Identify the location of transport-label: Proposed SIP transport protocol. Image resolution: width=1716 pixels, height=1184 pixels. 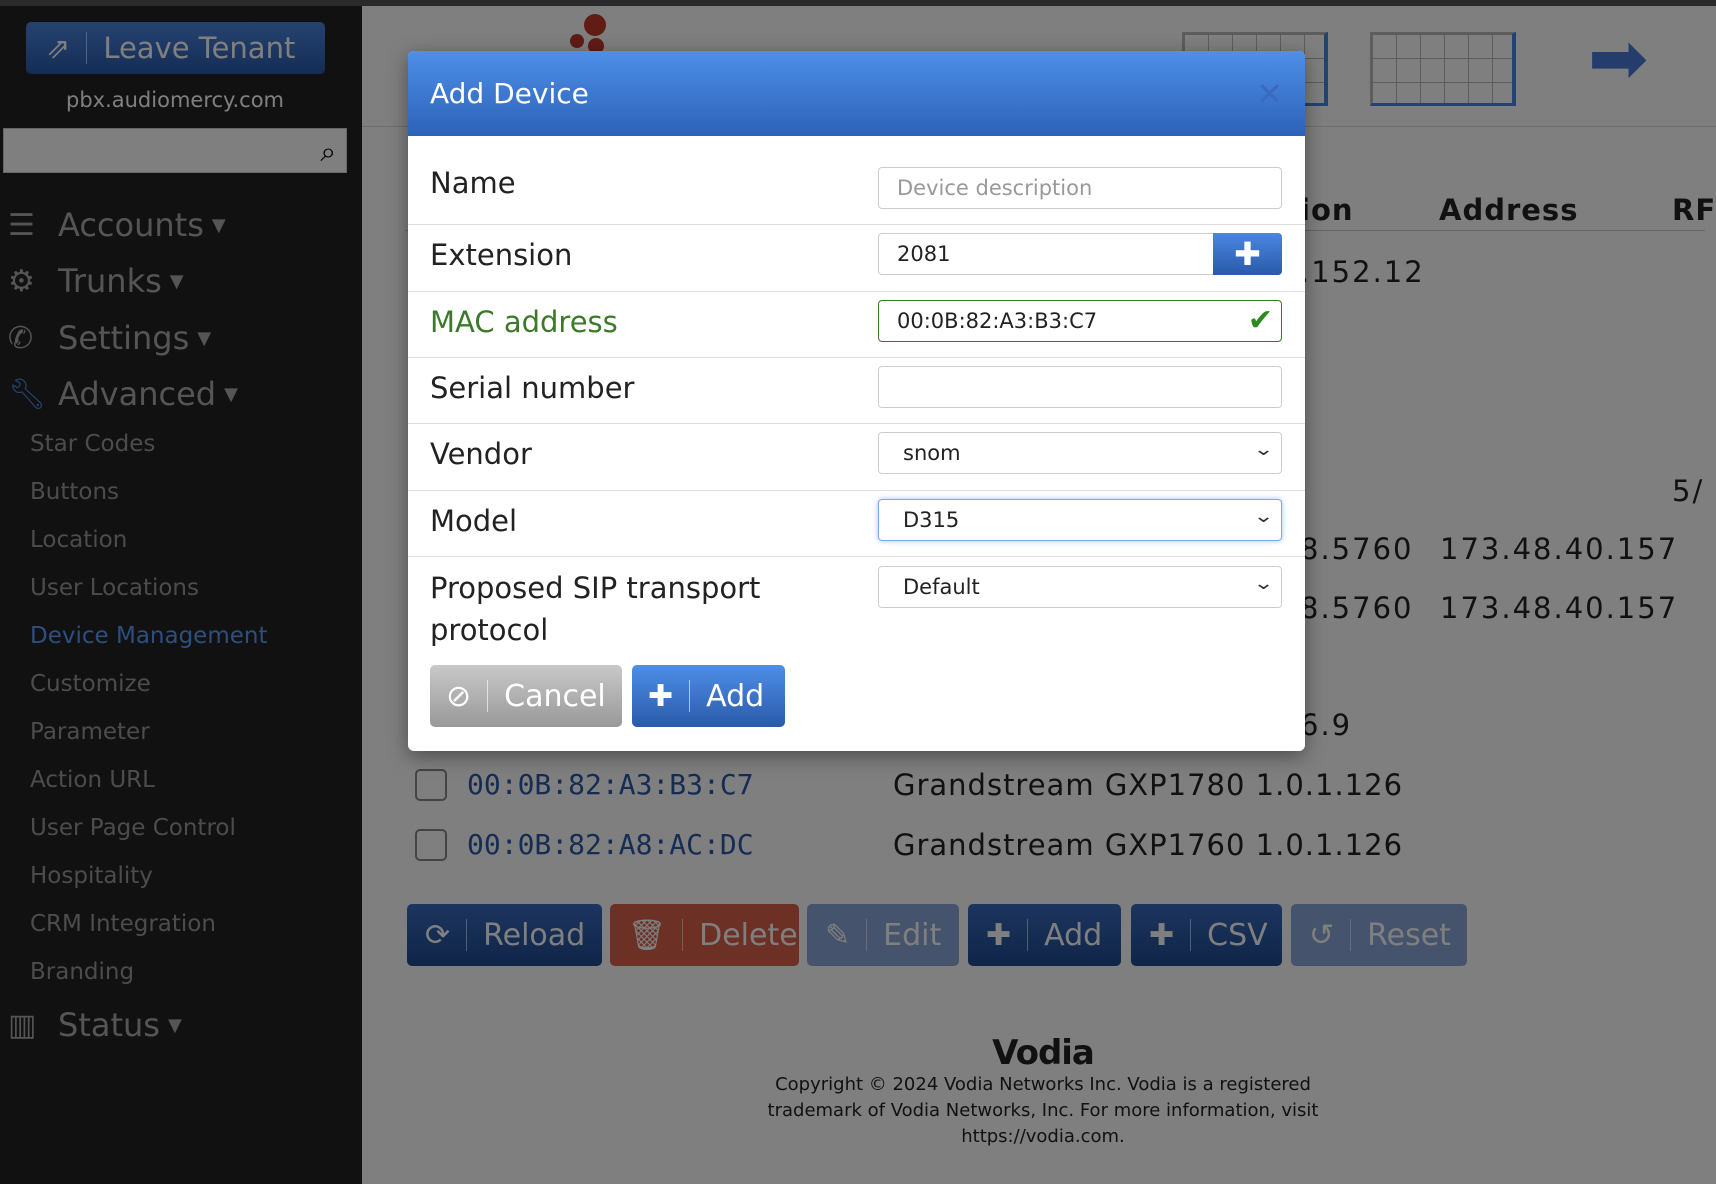
(595, 609).